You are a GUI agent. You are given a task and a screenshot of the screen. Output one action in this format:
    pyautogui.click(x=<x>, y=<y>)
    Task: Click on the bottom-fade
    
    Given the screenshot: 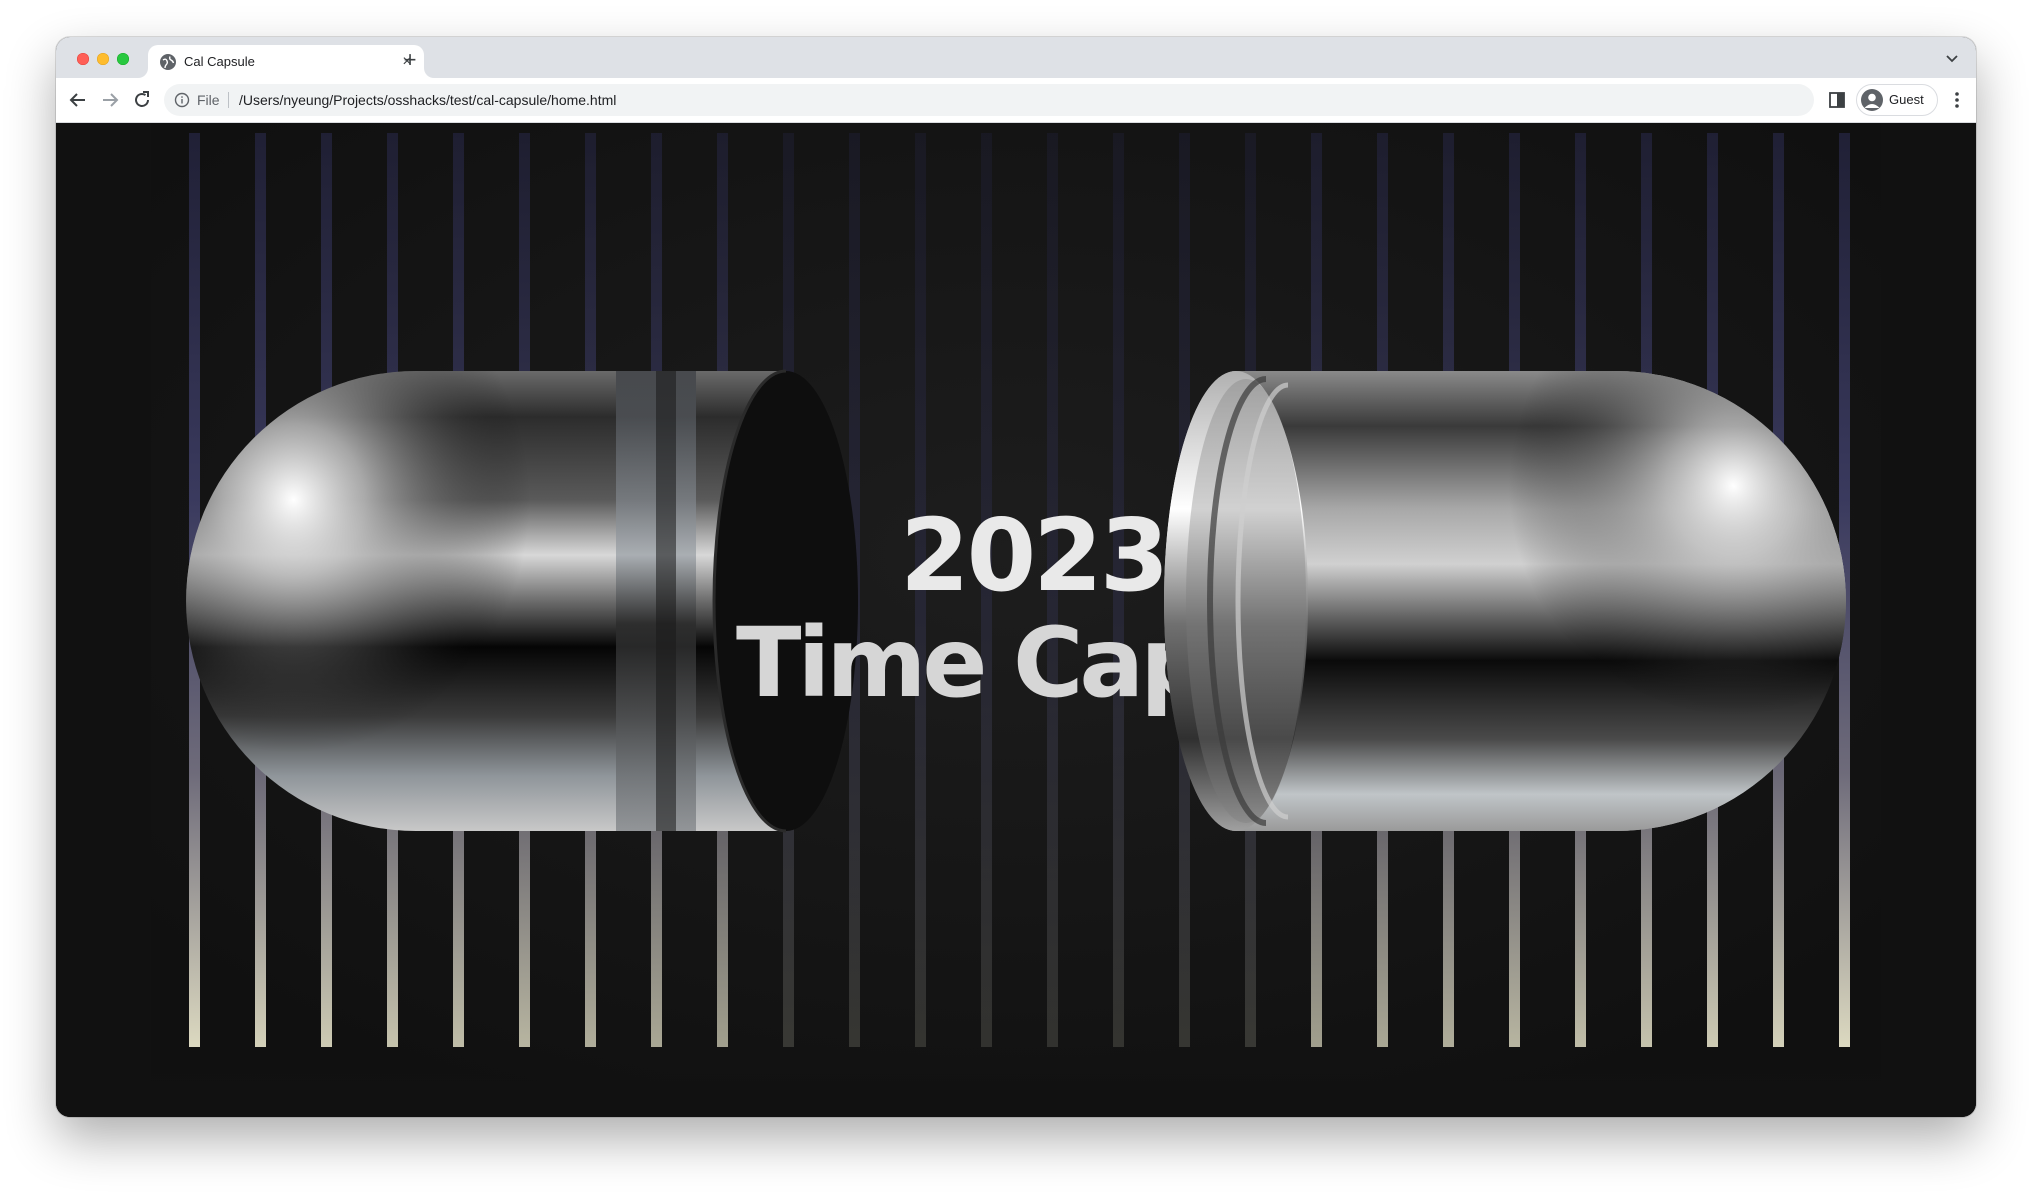 What is the action you would take?
    pyautogui.click(x=1016, y=1073)
    